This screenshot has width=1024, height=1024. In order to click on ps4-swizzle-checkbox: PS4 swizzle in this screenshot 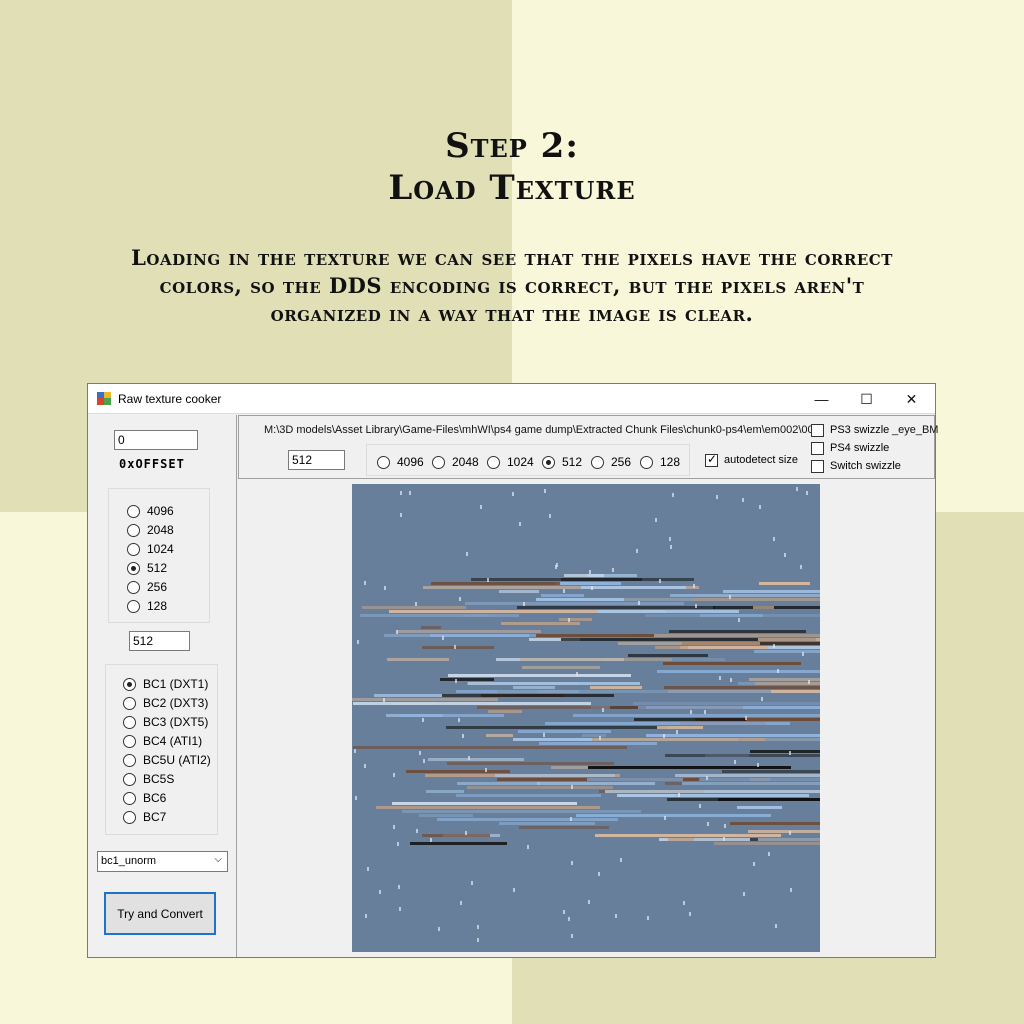, I will do `click(850, 448)`.